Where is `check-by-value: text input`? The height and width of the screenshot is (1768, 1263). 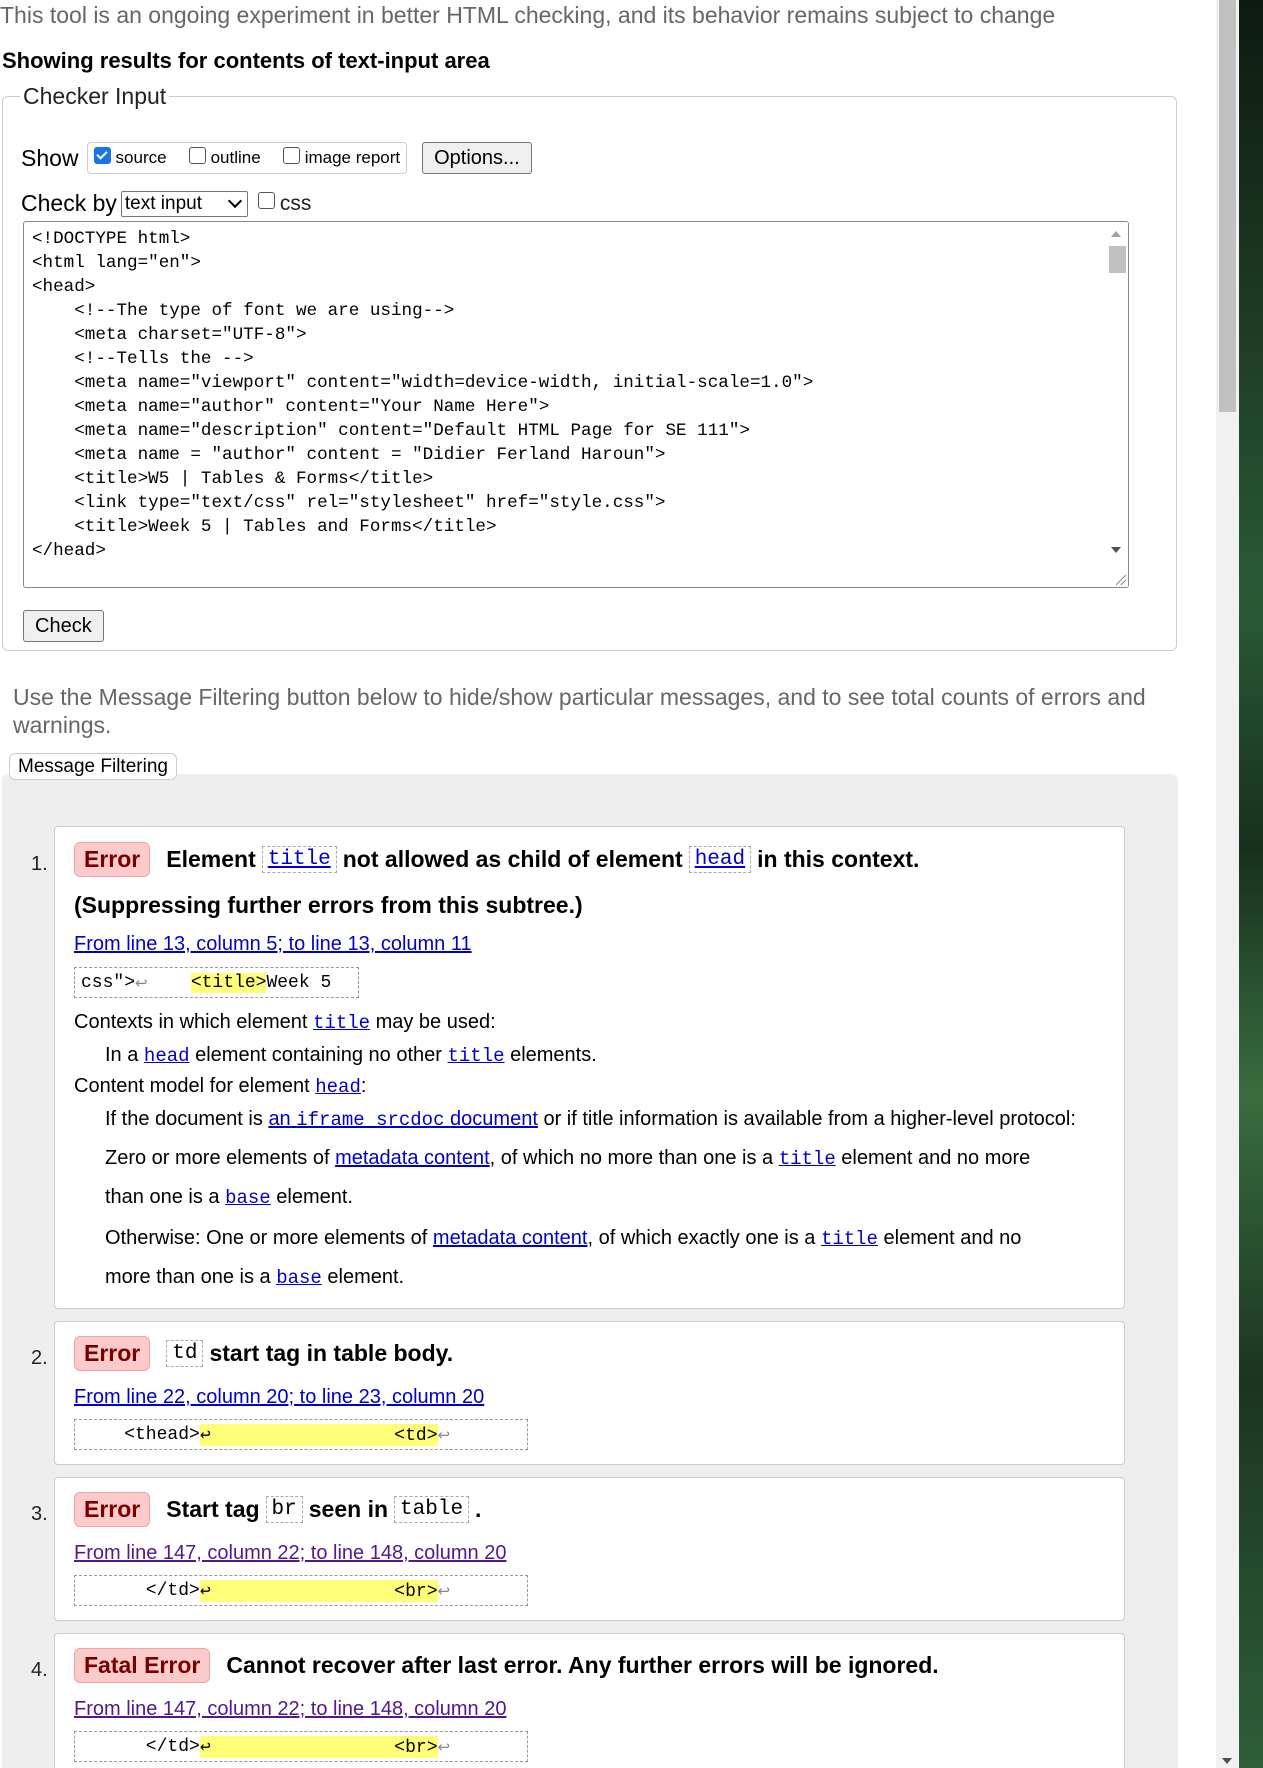 check-by-value: text input is located at coordinates (163, 203).